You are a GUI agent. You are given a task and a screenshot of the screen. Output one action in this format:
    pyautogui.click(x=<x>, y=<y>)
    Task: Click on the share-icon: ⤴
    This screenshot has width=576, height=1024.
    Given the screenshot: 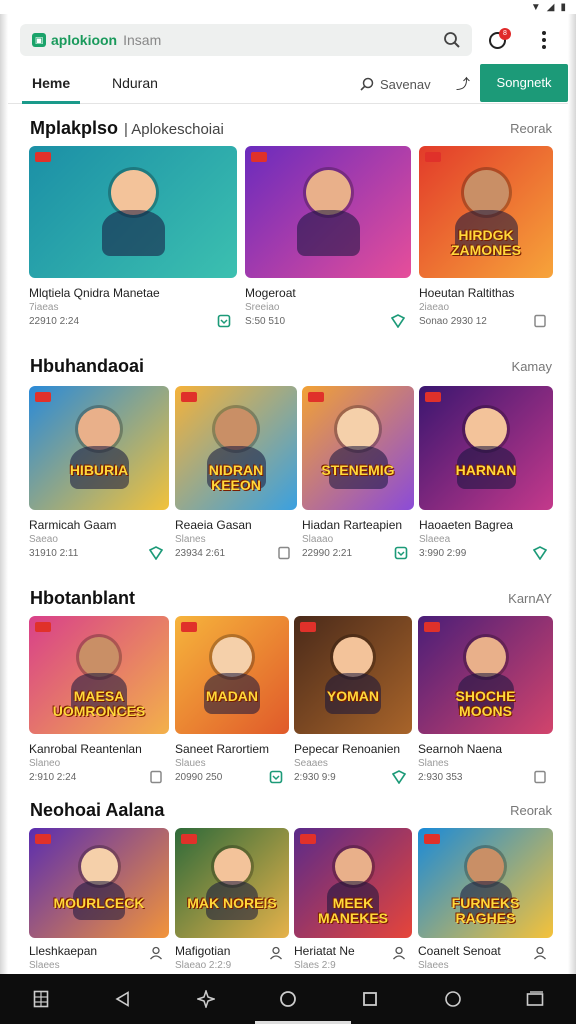 What is the action you would take?
    pyautogui.click(x=463, y=84)
    